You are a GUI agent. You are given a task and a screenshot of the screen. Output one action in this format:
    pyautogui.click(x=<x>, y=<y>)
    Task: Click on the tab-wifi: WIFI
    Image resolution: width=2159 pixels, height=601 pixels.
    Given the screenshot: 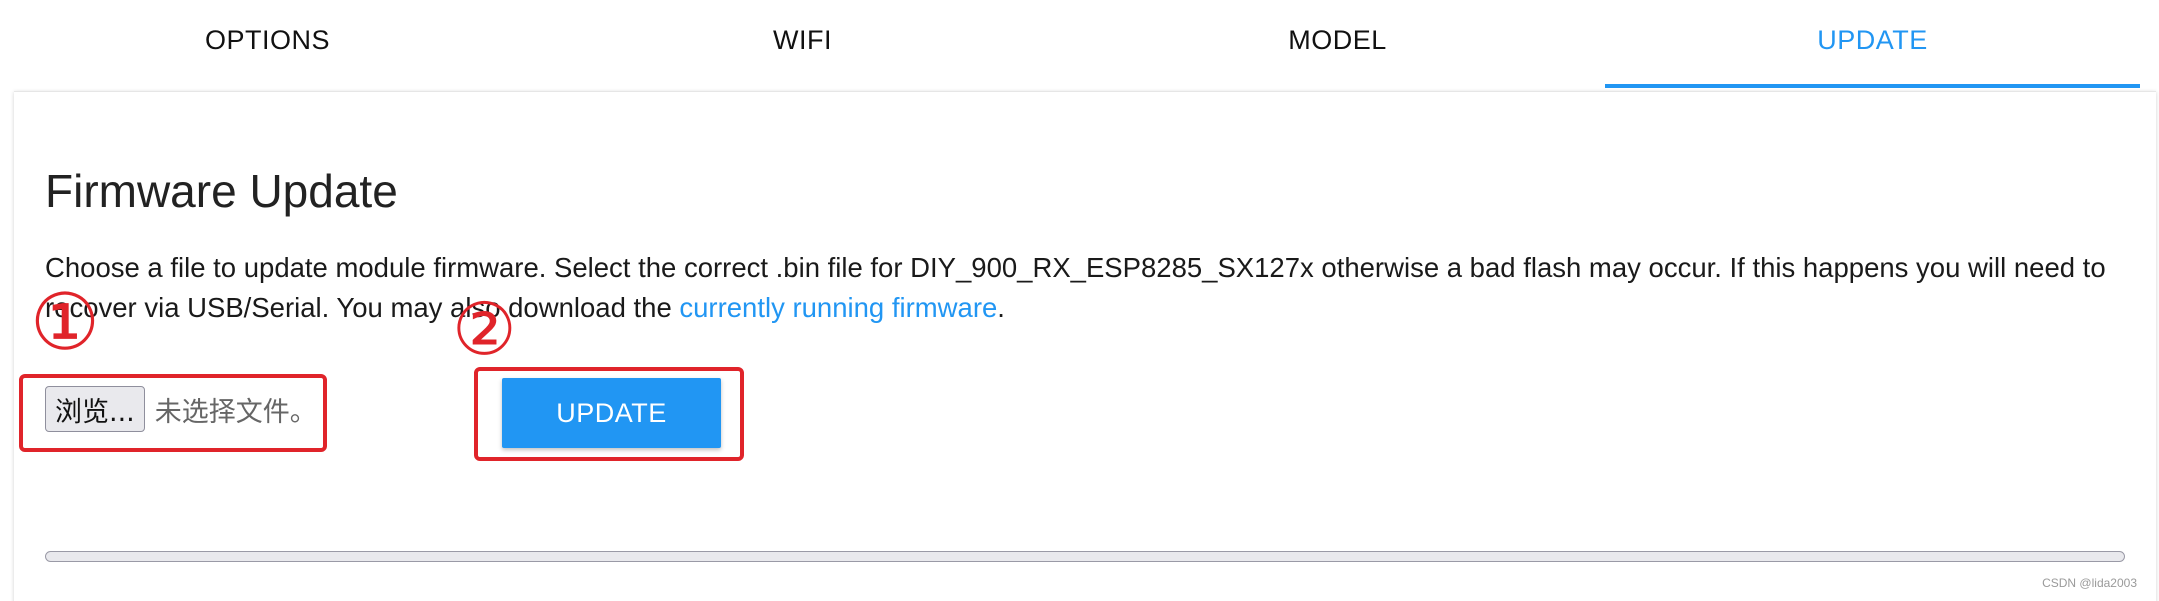 What is the action you would take?
    pyautogui.click(x=802, y=44)
    